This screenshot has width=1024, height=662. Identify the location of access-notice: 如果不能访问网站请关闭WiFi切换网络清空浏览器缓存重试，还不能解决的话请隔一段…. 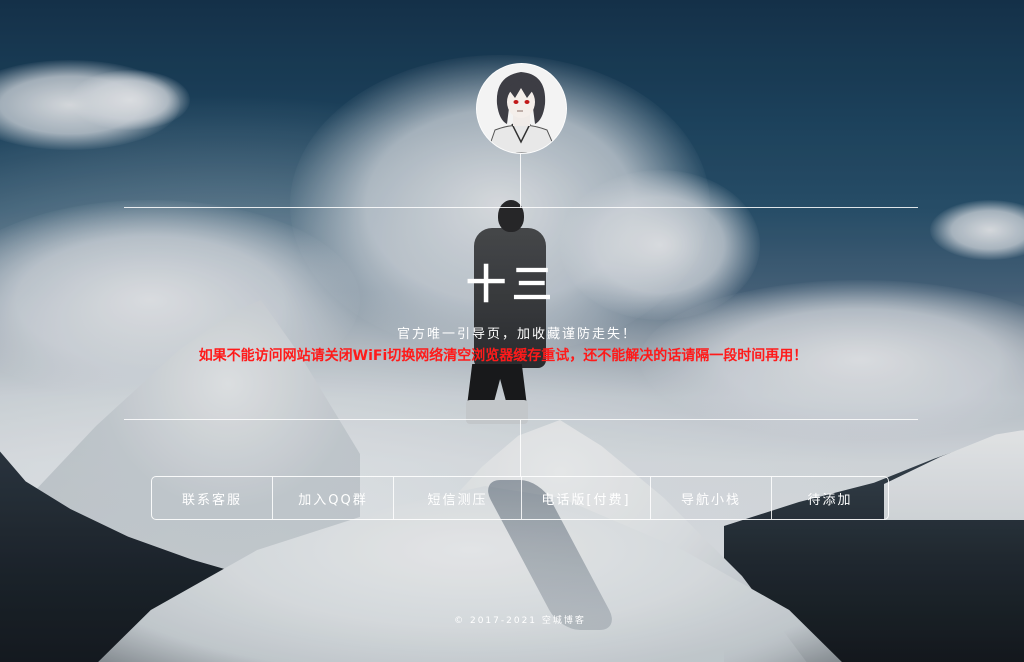
(503, 356).